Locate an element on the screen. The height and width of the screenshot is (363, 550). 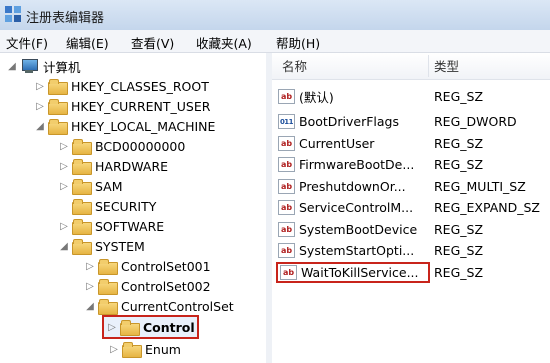
value-type: REG_DWORD is located at coordinates (475, 121).